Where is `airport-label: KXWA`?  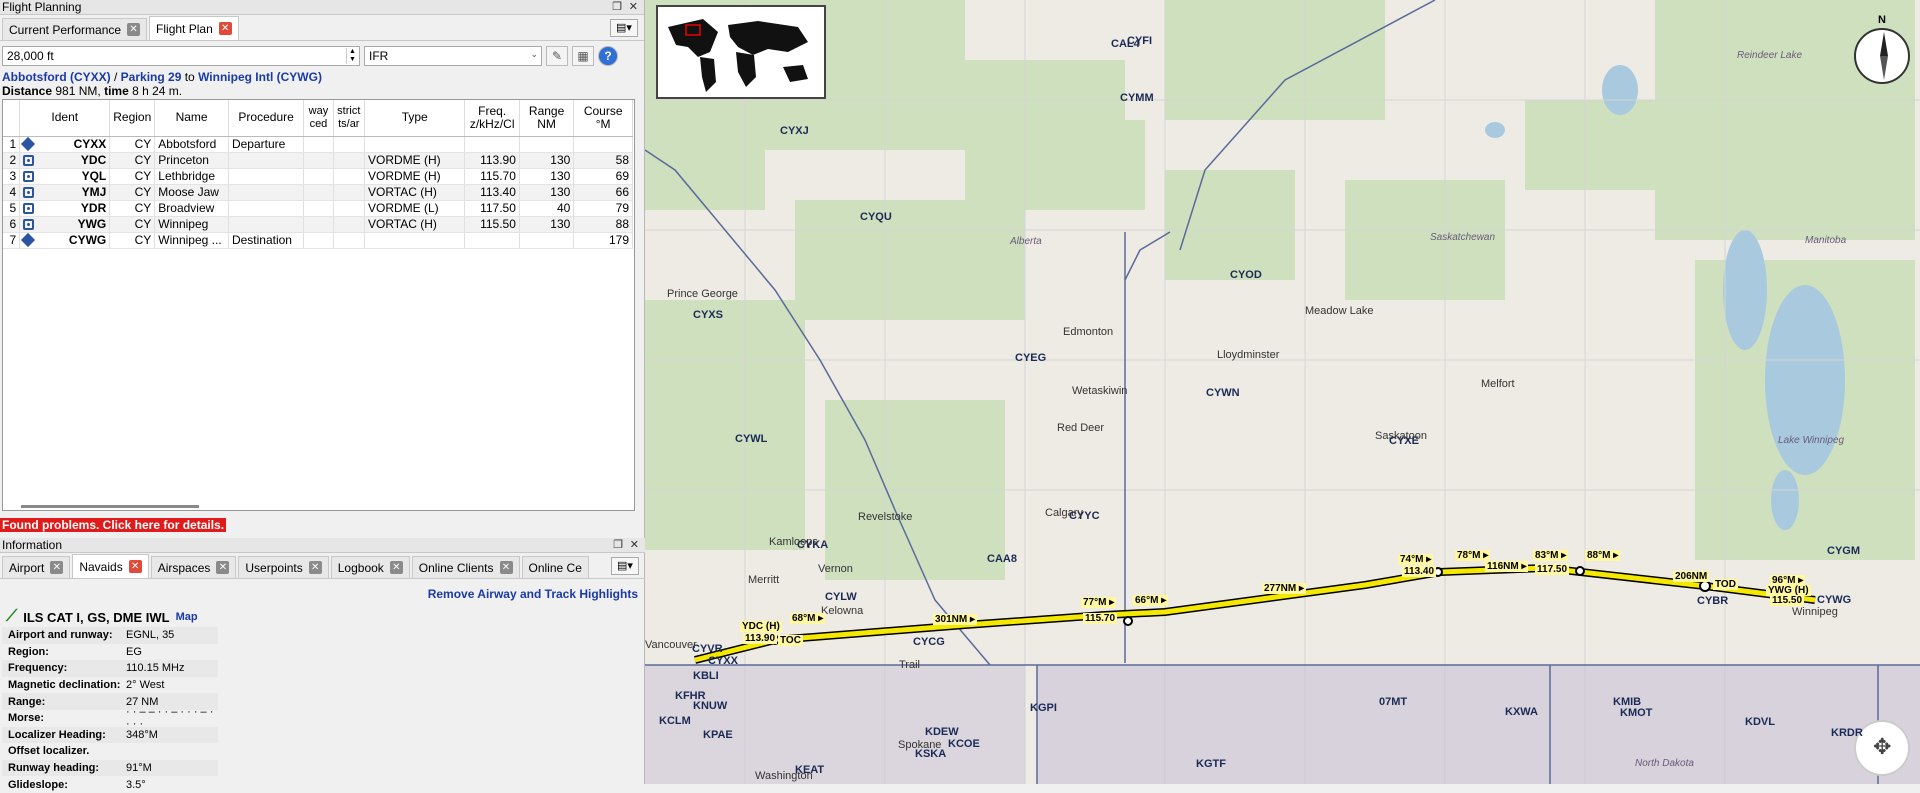 airport-label: KXWA is located at coordinates (1521, 712).